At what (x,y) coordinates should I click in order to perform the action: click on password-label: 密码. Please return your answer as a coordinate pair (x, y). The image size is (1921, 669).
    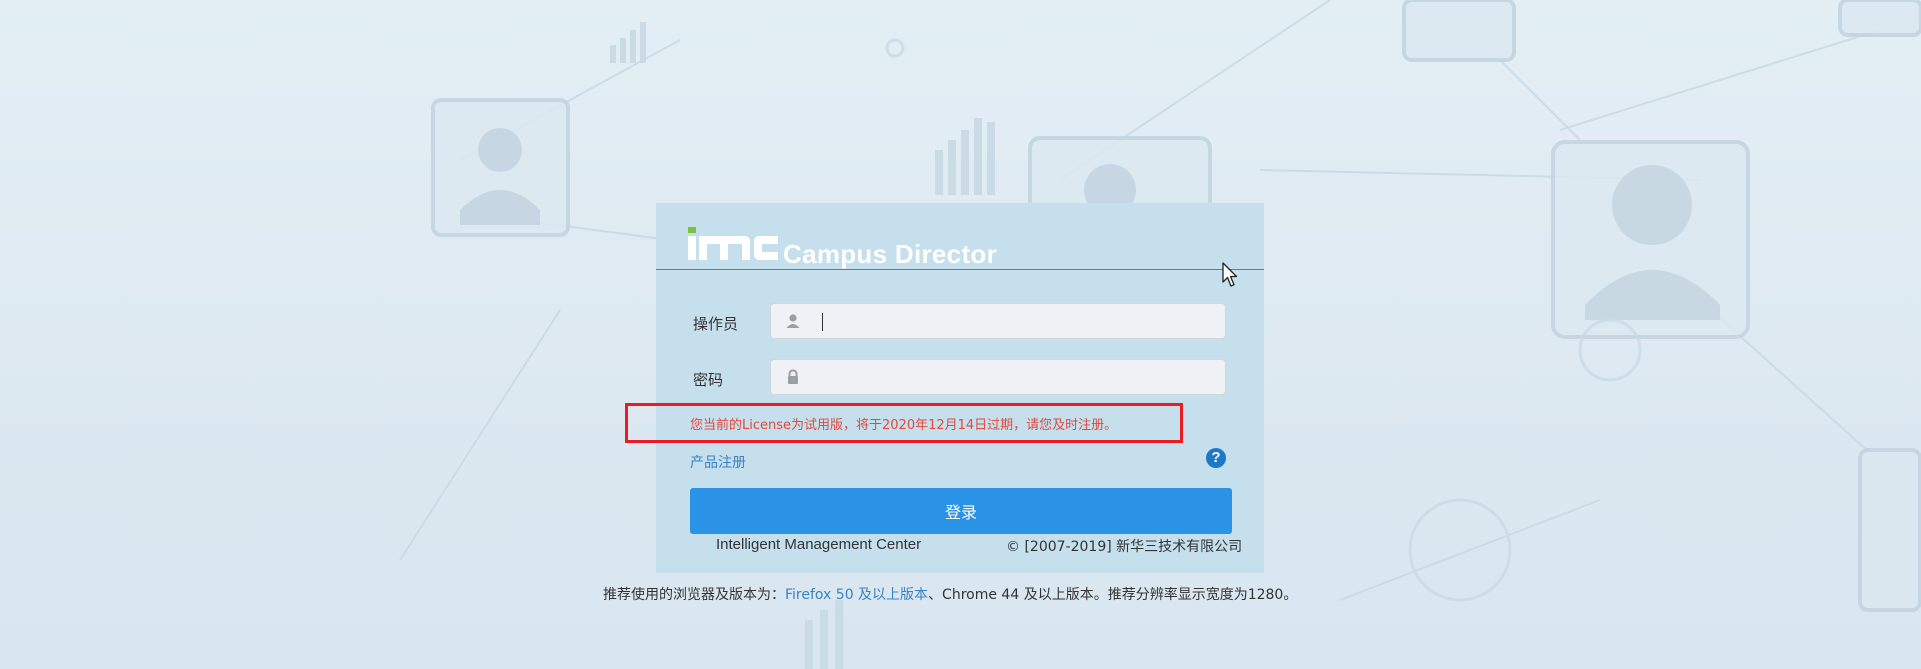
    Looking at the image, I should click on (708, 380).